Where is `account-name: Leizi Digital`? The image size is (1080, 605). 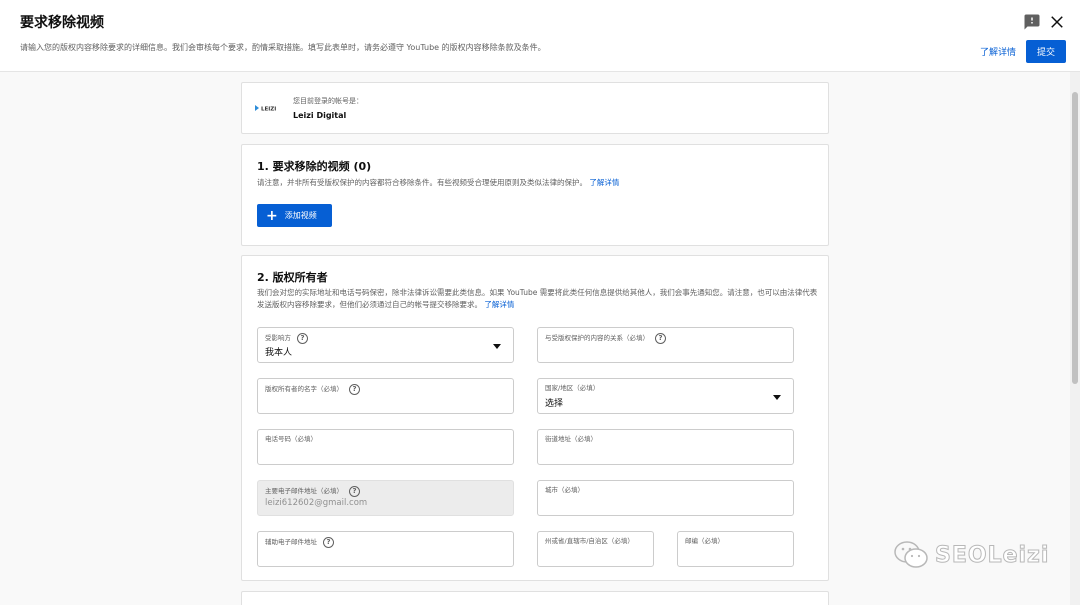
account-name: Leizi Digital is located at coordinates (320, 115).